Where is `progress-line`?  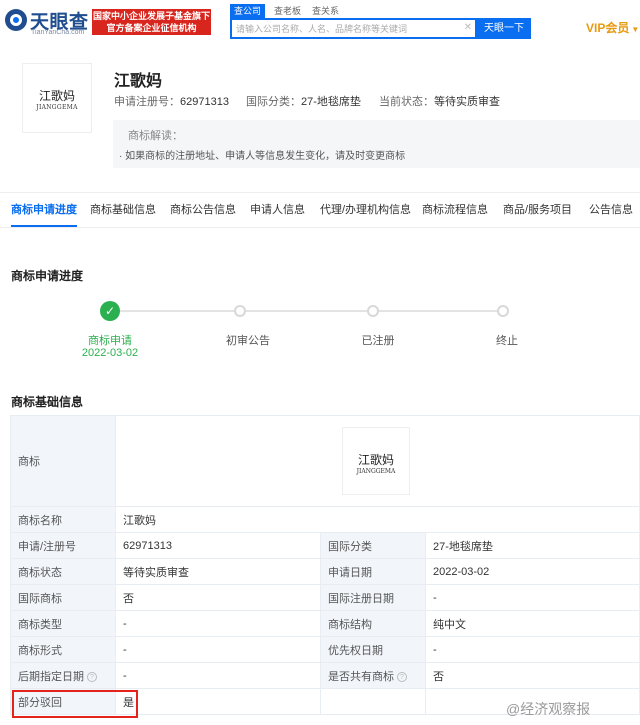 progress-line is located at coordinates (308, 311).